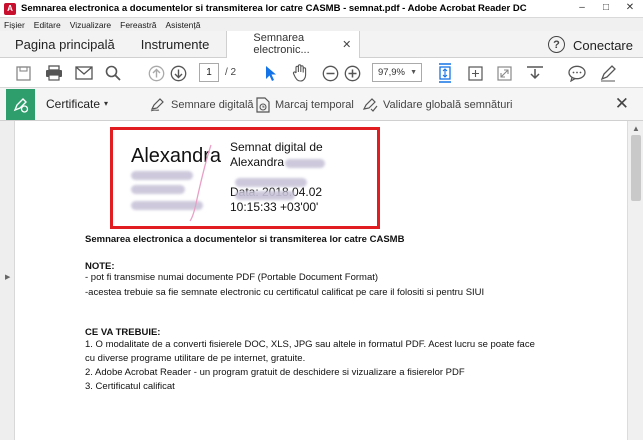 The image size is (643, 440). Describe the element at coordinates (64, 44) in the screenshot. I see `tab-home: Pagina principală` at that location.